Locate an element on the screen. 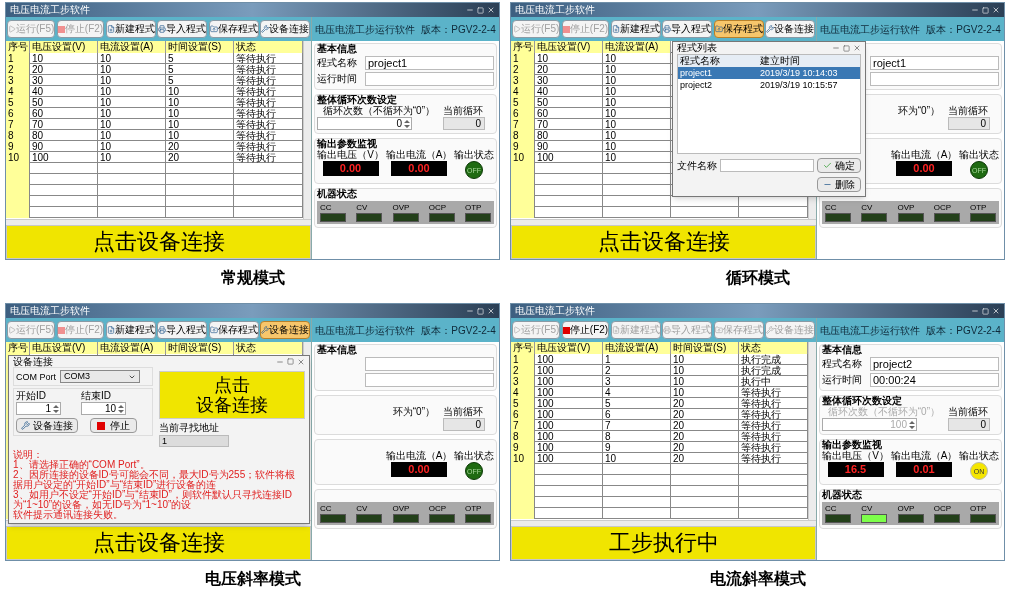 Image resolution: width=1010 pixels, height=602 pixels. ok-button: 确定 is located at coordinates (839, 165).